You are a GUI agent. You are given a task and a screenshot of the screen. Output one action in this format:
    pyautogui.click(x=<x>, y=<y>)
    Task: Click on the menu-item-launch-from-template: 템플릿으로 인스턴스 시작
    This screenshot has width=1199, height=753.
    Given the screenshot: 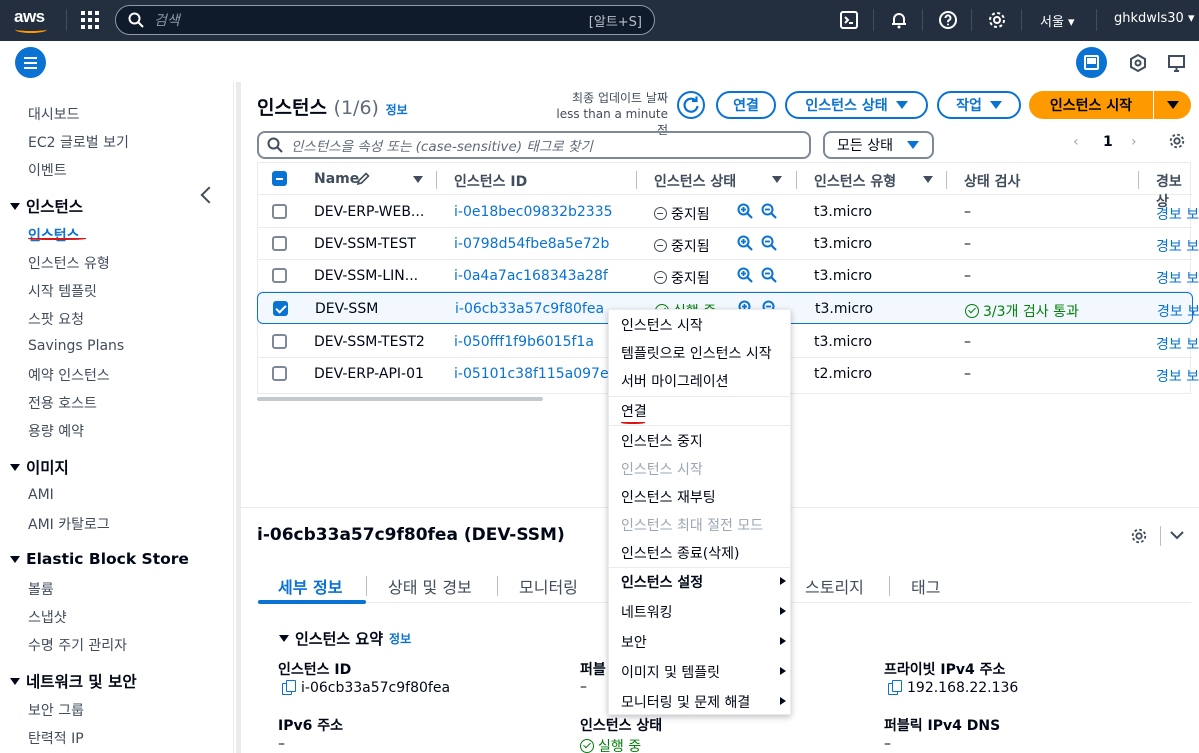 What is the action you would take?
    pyautogui.click(x=696, y=353)
    